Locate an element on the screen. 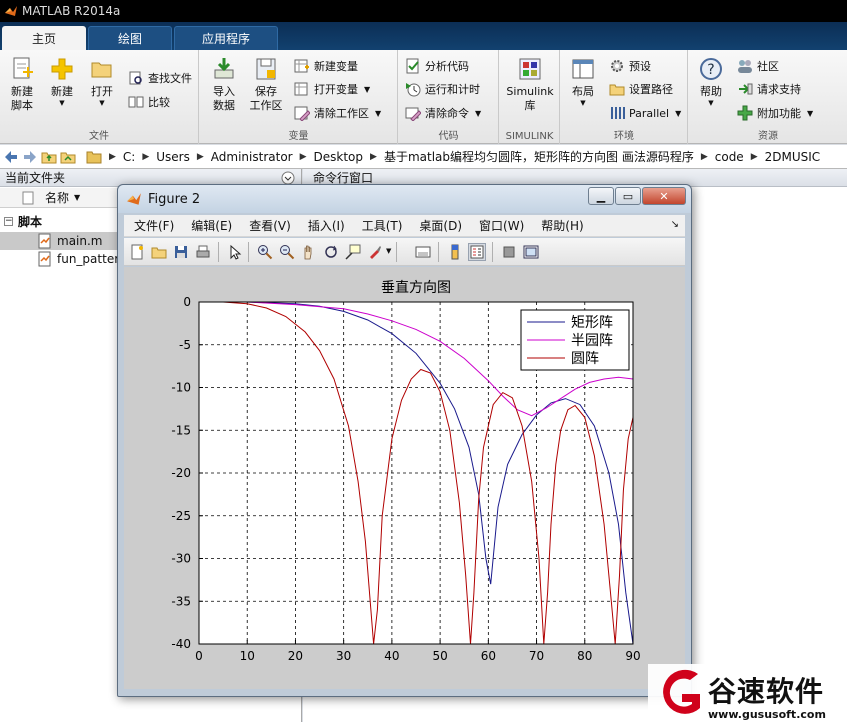 The image size is (847, 722). zoom-out-button is located at coordinates (287, 252).